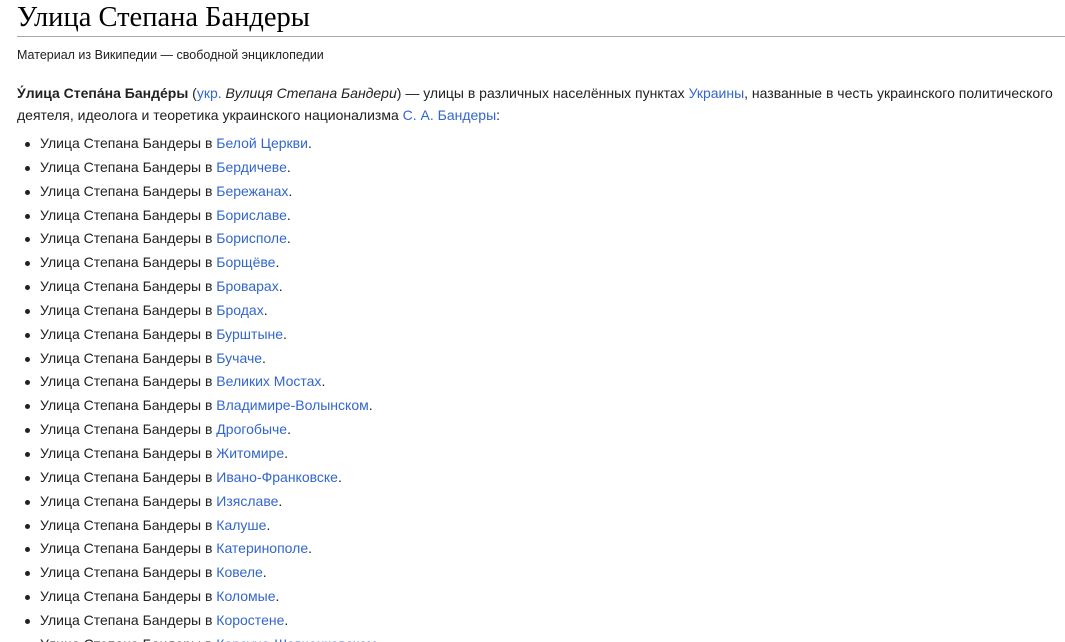 The height and width of the screenshot is (642, 1065). I want to click on city-link: Ивано-Франковске, so click(277, 477).